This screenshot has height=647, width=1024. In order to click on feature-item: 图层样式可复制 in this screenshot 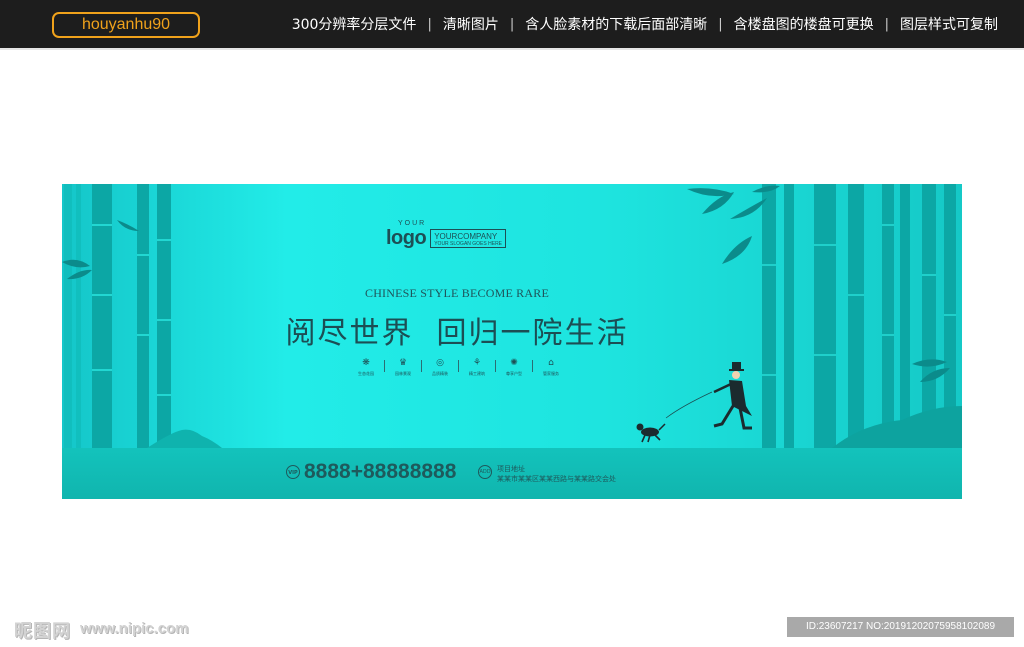, I will do `click(949, 25)`.